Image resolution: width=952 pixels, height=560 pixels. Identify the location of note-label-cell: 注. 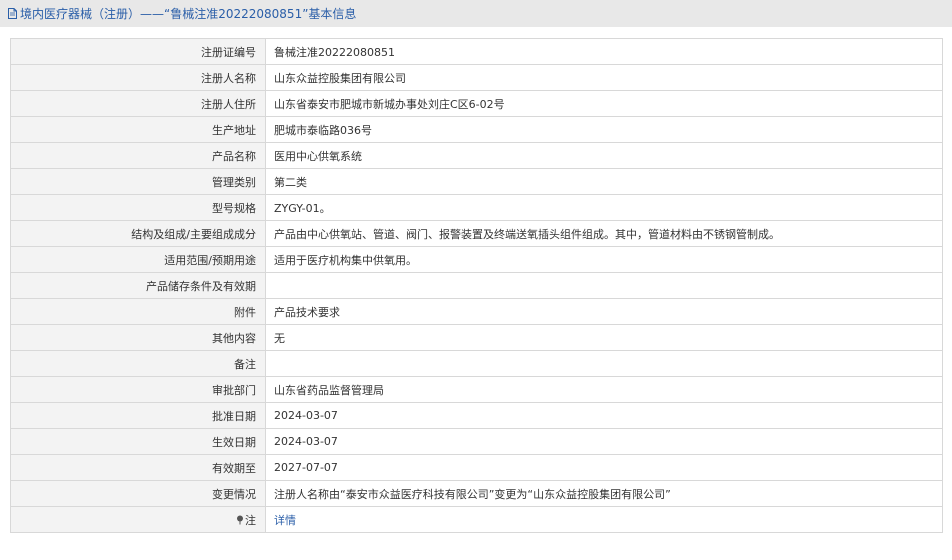
(138, 519).